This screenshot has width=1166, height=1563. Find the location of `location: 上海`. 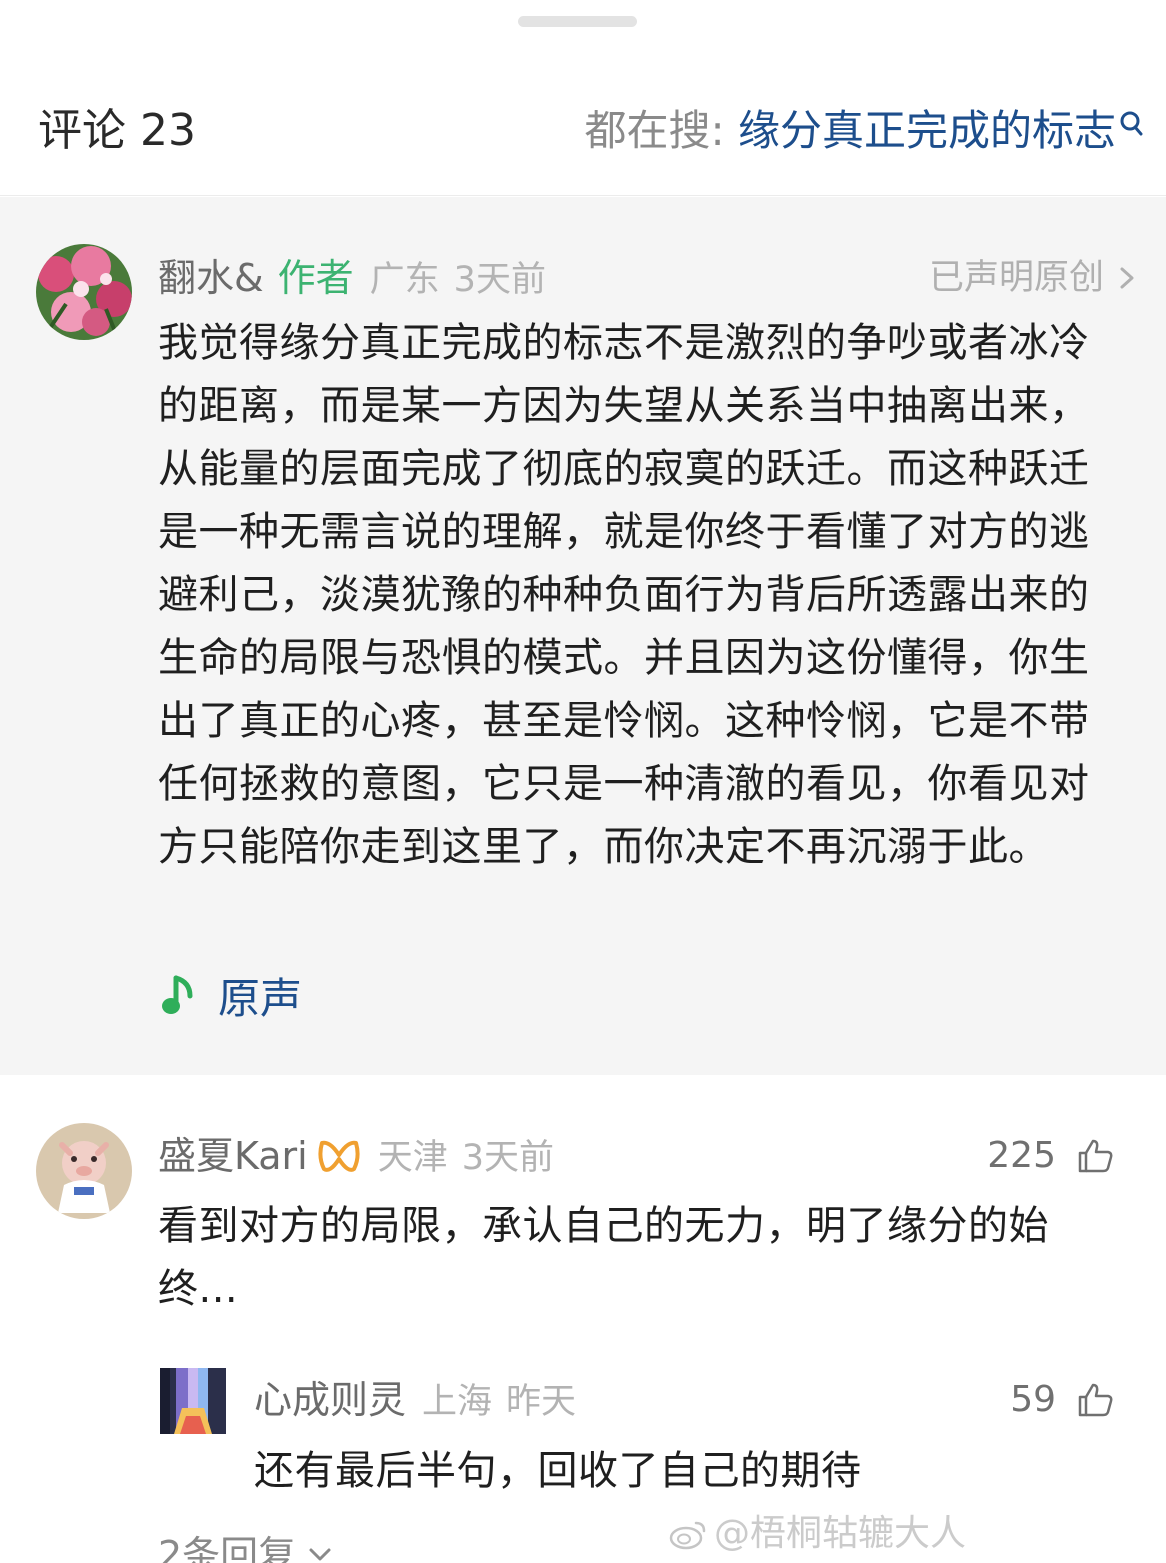

location: 上海 is located at coordinates (457, 1402).